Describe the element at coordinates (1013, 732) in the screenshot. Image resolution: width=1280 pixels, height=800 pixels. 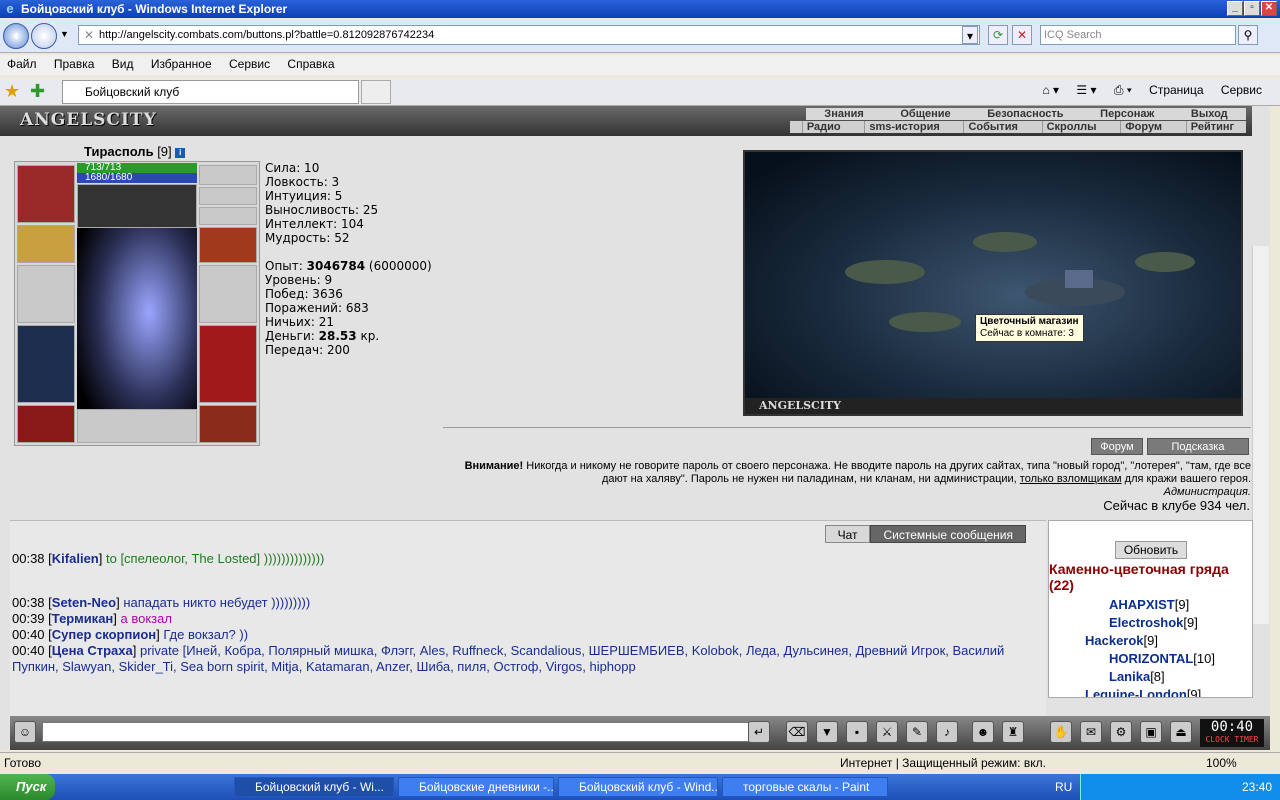
I see `helmet-icon: ♜` at that location.